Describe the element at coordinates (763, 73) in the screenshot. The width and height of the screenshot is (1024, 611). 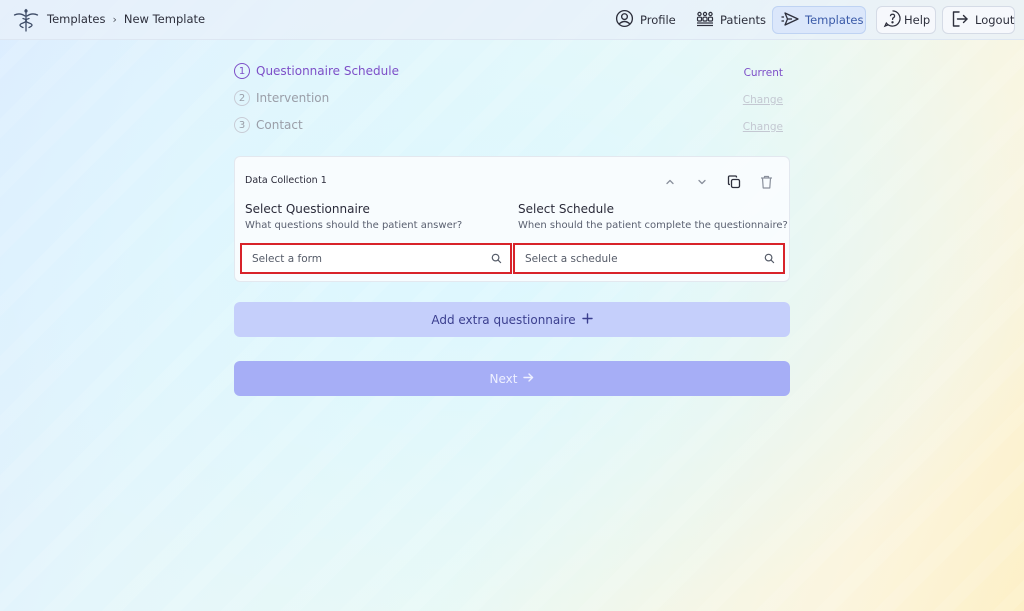
I see `step-status-current: Current` at that location.